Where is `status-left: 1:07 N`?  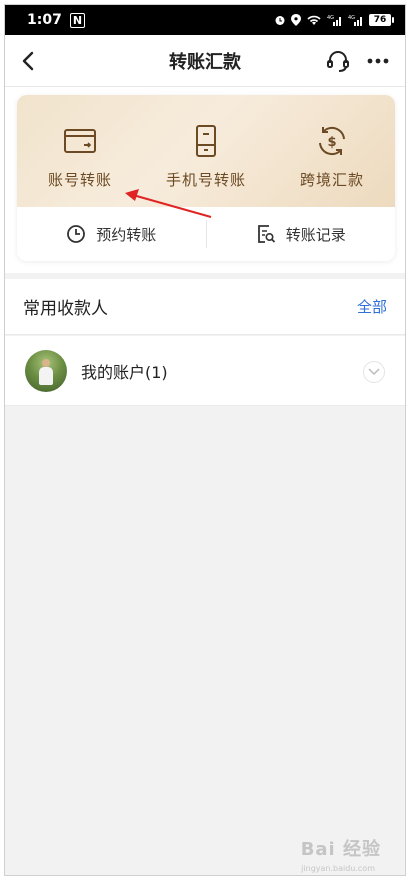 status-left: 1:07 N is located at coordinates (56, 20).